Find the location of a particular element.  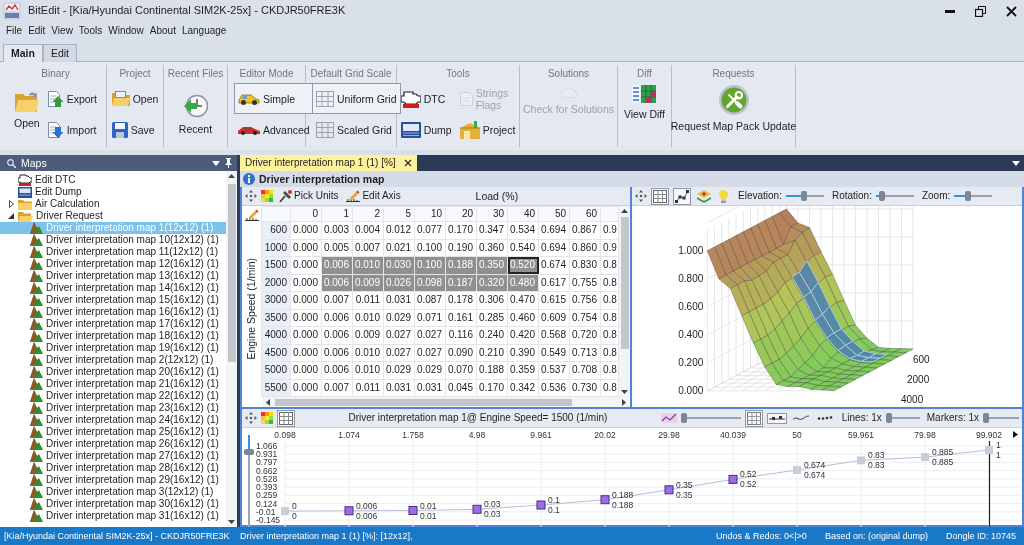

tree-item: Driver interpretation map 2(12x12) (1) is located at coordinates (113, 360).